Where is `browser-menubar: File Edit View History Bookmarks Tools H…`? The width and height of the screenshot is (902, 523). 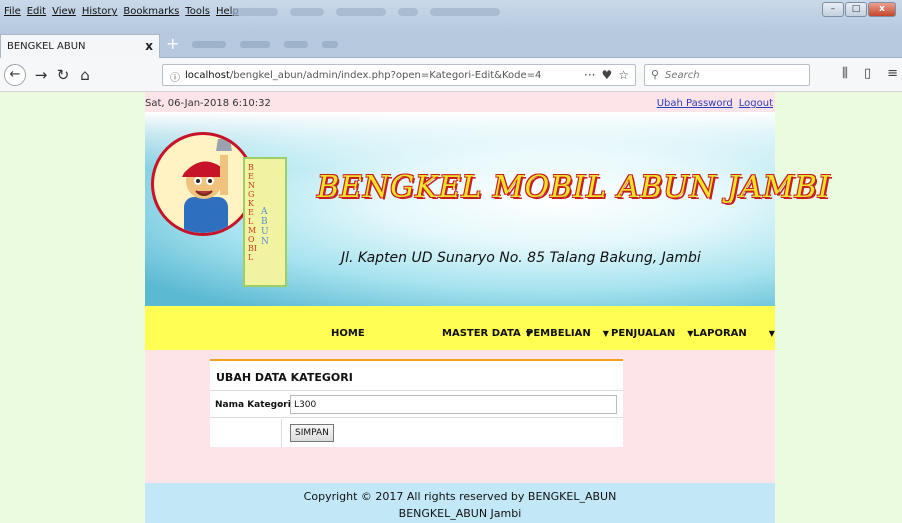
browser-menubar: File Edit View History Bookmarks Tools H… is located at coordinates (451, 16).